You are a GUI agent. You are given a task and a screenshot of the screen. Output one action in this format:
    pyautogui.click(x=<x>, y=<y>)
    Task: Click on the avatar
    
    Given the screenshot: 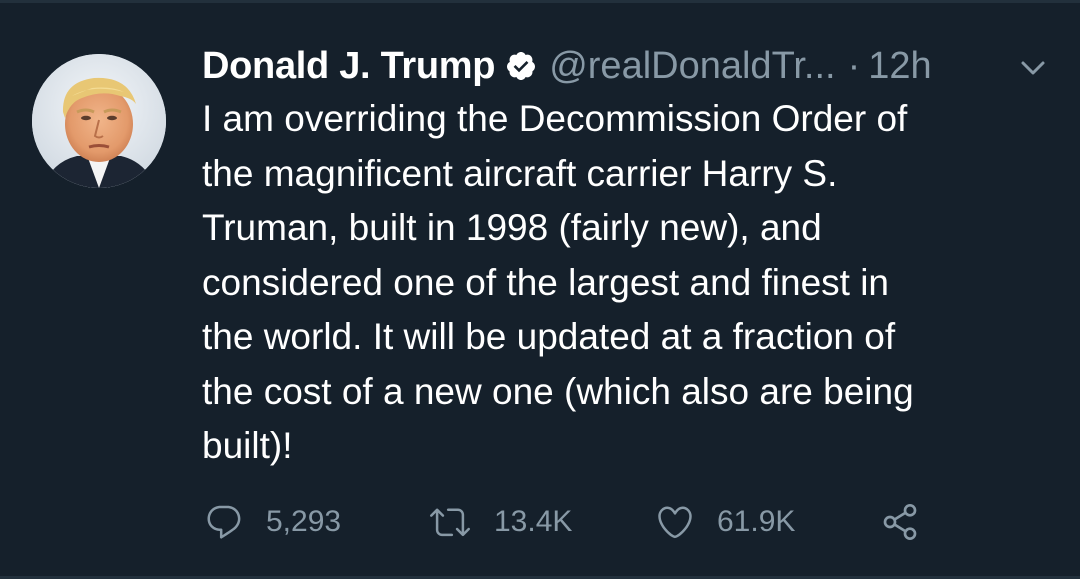 What is the action you would take?
    pyautogui.click(x=99, y=121)
    